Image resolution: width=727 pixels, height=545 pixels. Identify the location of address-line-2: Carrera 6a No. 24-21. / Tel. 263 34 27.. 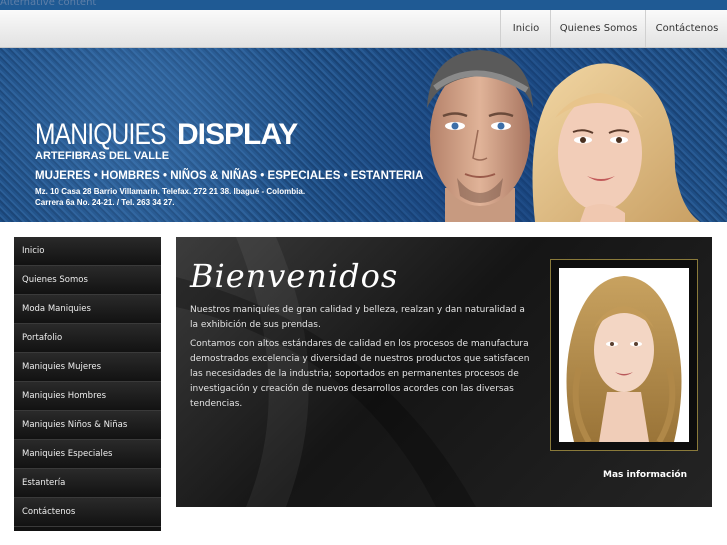
(105, 202).